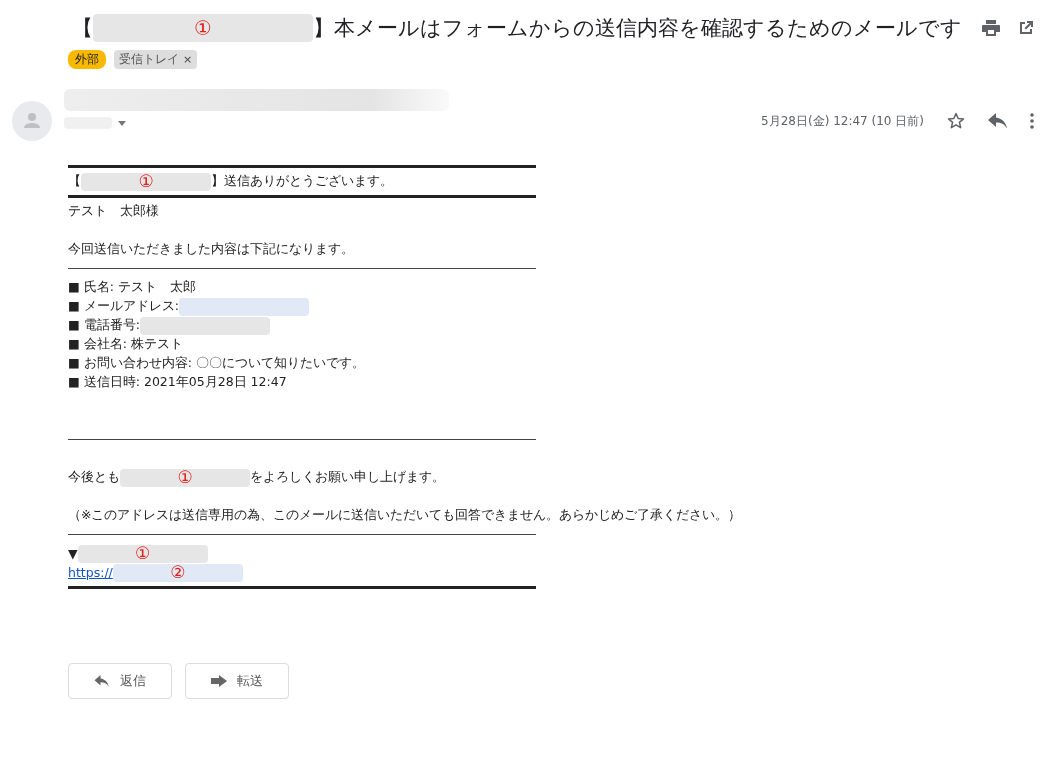 The width and height of the screenshot is (1054, 762). Describe the element at coordinates (90, 572) in the screenshot. I see `body-link: https://` at that location.